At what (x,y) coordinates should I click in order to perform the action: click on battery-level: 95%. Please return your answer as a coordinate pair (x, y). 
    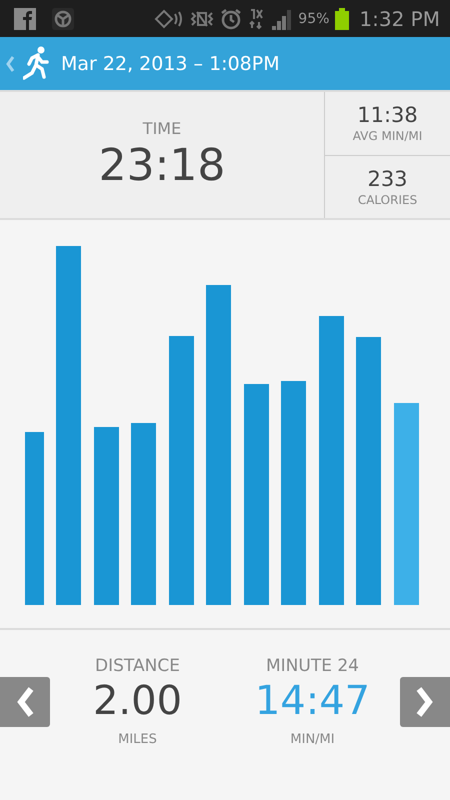
    Looking at the image, I should click on (314, 18).